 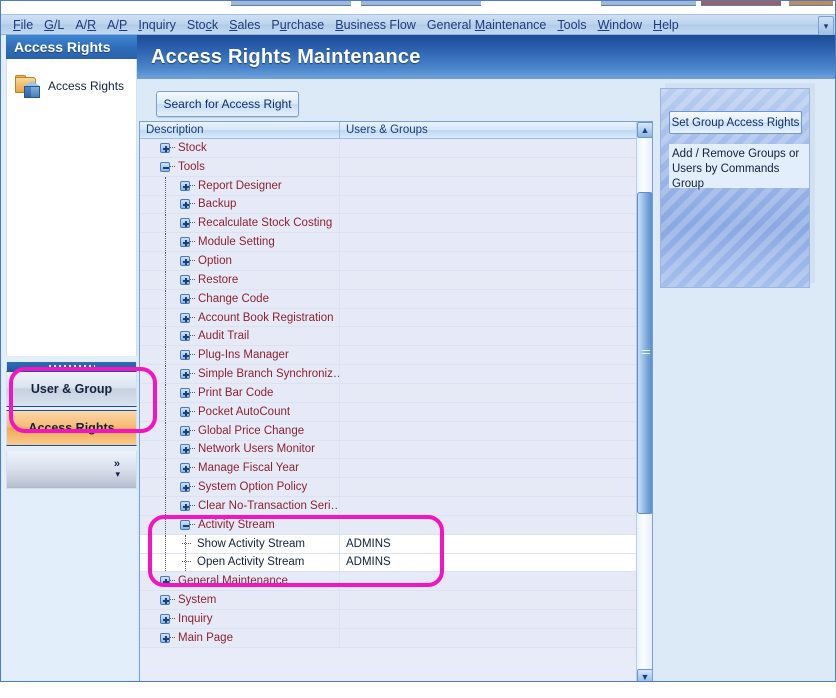 What do you see at coordinates (298, 25) in the screenshot?
I see `menu-item-purchase: Purchase` at bounding box center [298, 25].